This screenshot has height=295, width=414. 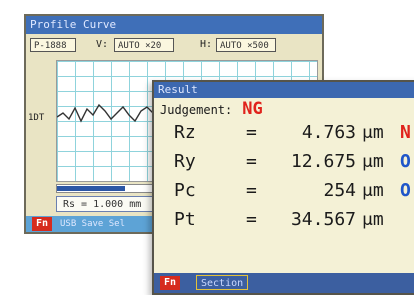 I want to click on judgement-value: NG, so click(x=252, y=109).